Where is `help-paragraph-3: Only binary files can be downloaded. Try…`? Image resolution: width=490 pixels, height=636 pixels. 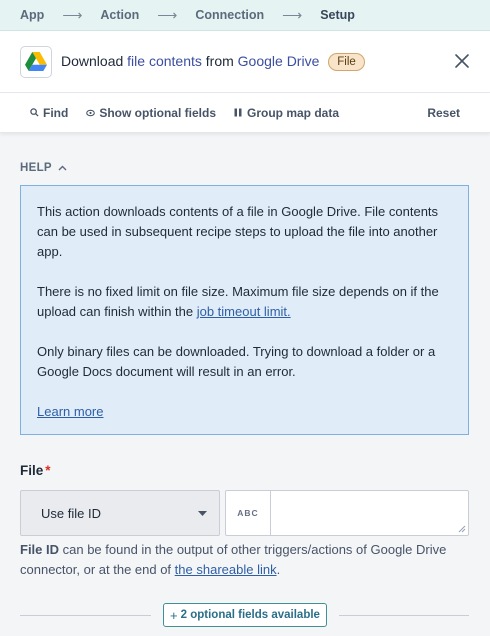 help-paragraph-3: Only binary files can be downloaded. Try… is located at coordinates (236, 361).